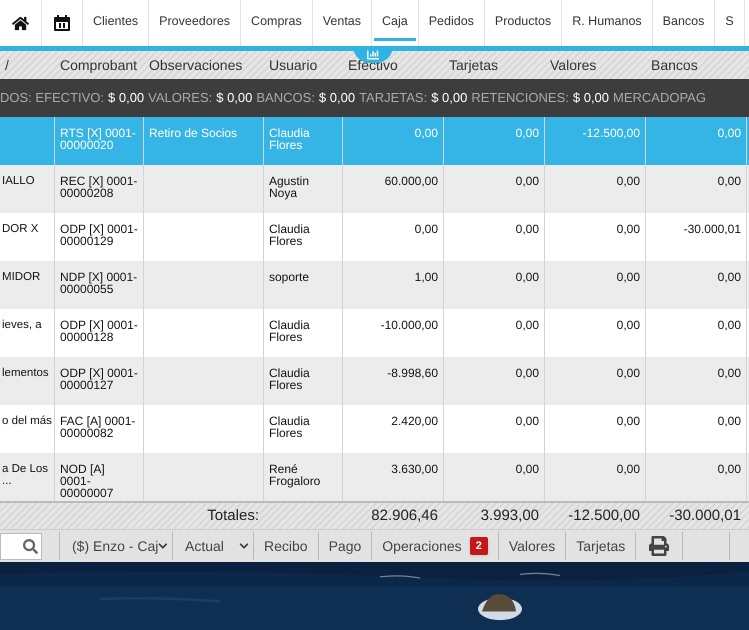  What do you see at coordinates (611, 133) in the screenshot?
I see `table-cell: -12.500,00` at bounding box center [611, 133].